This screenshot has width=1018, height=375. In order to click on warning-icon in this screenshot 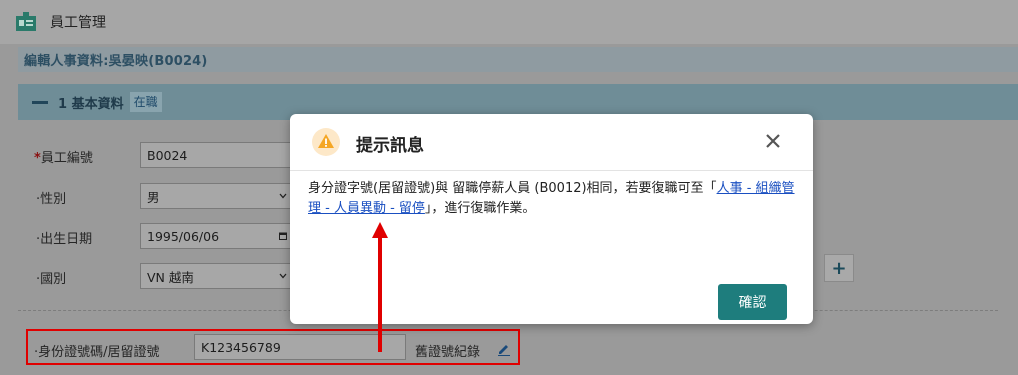, I will do `click(326, 142)`.